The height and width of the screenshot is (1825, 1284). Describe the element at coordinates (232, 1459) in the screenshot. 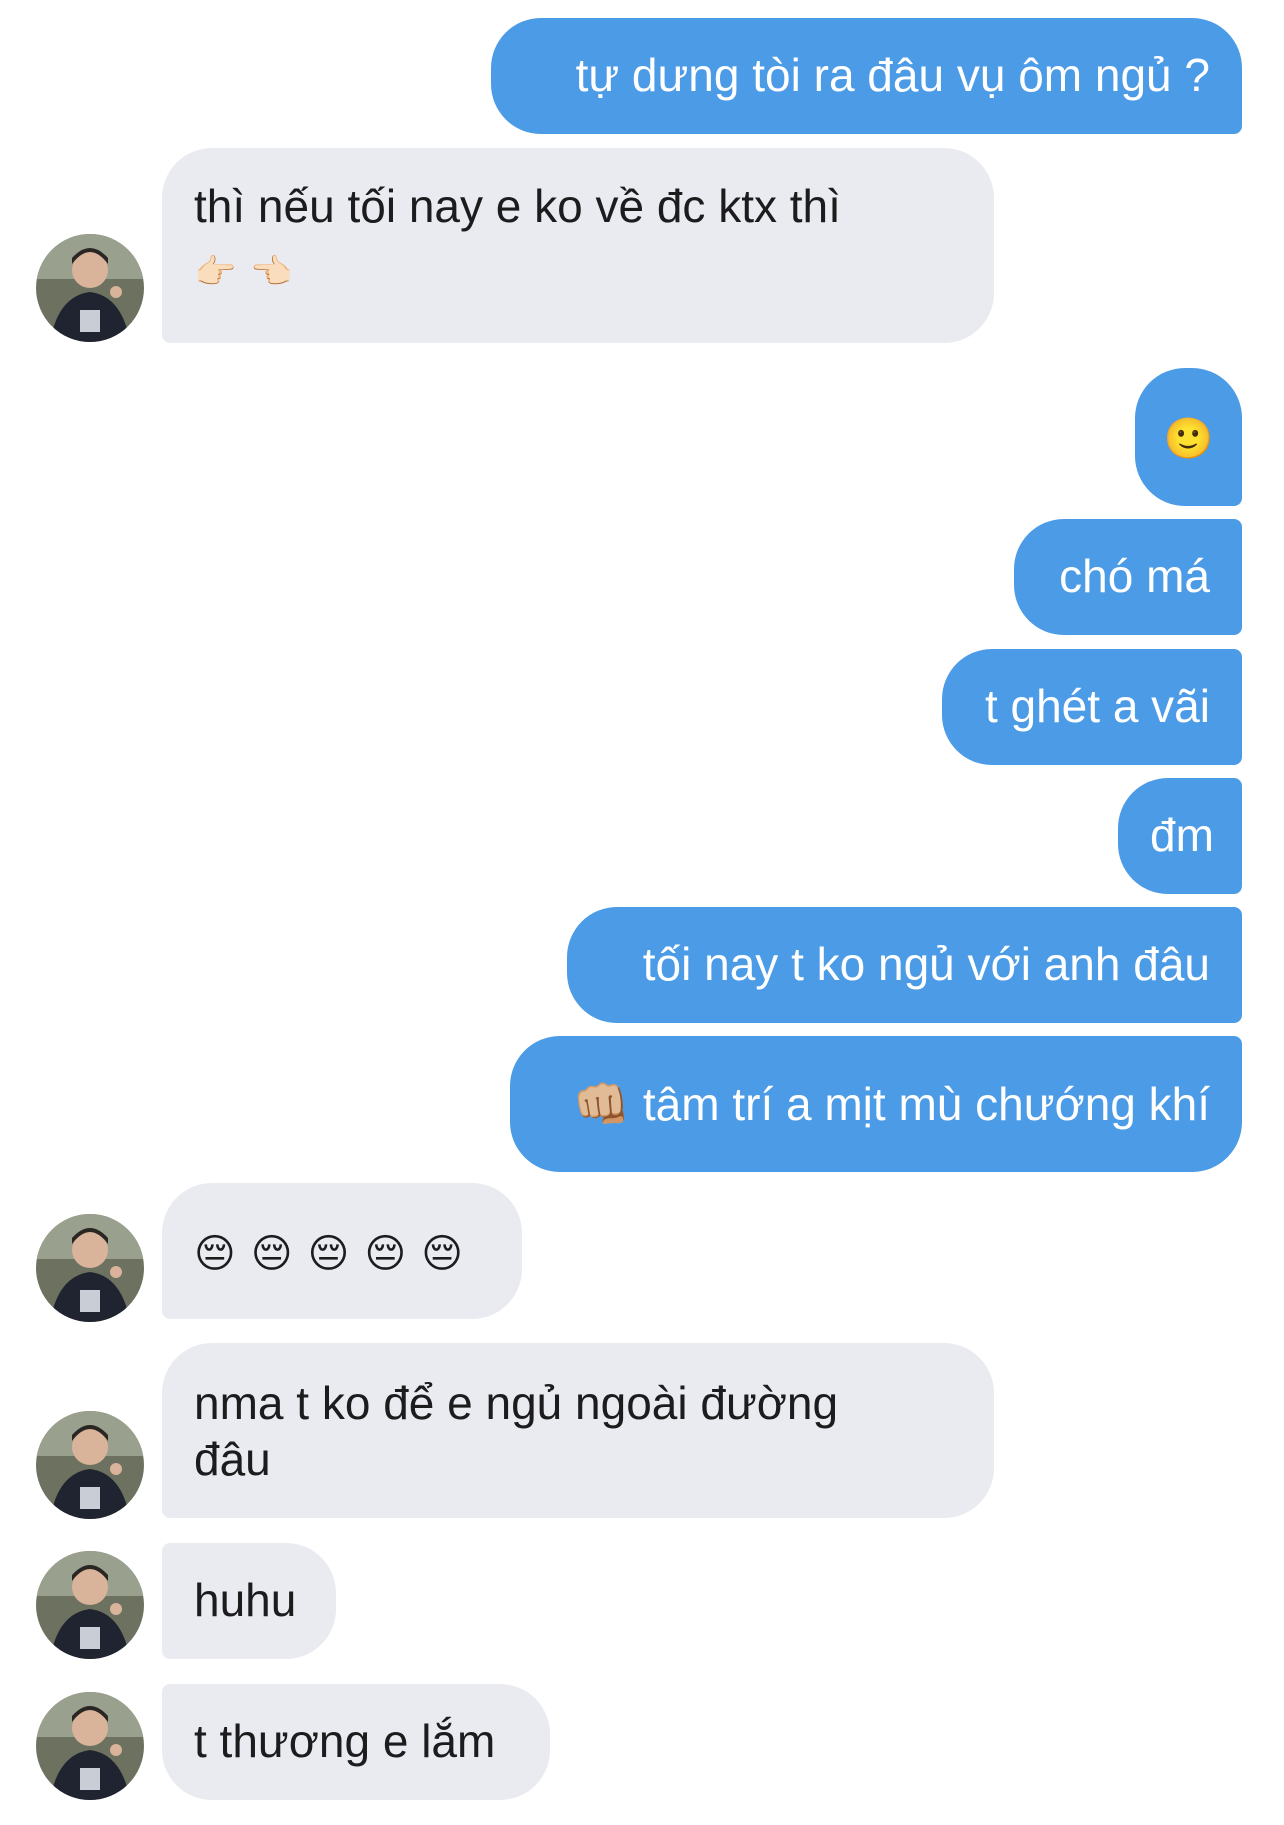

I see `message-text-line2: đâu` at that location.